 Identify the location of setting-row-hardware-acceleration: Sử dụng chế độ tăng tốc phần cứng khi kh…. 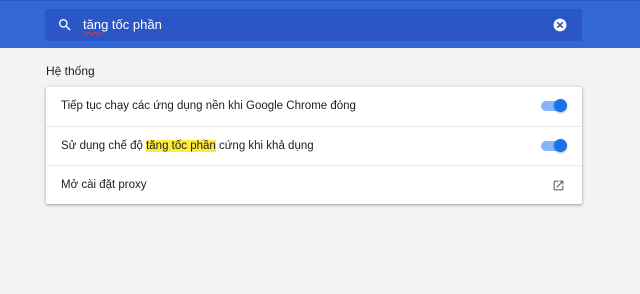
(314, 145).